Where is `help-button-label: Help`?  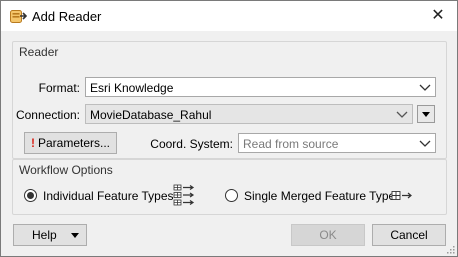 help-button-label: Help is located at coordinates (44, 235).